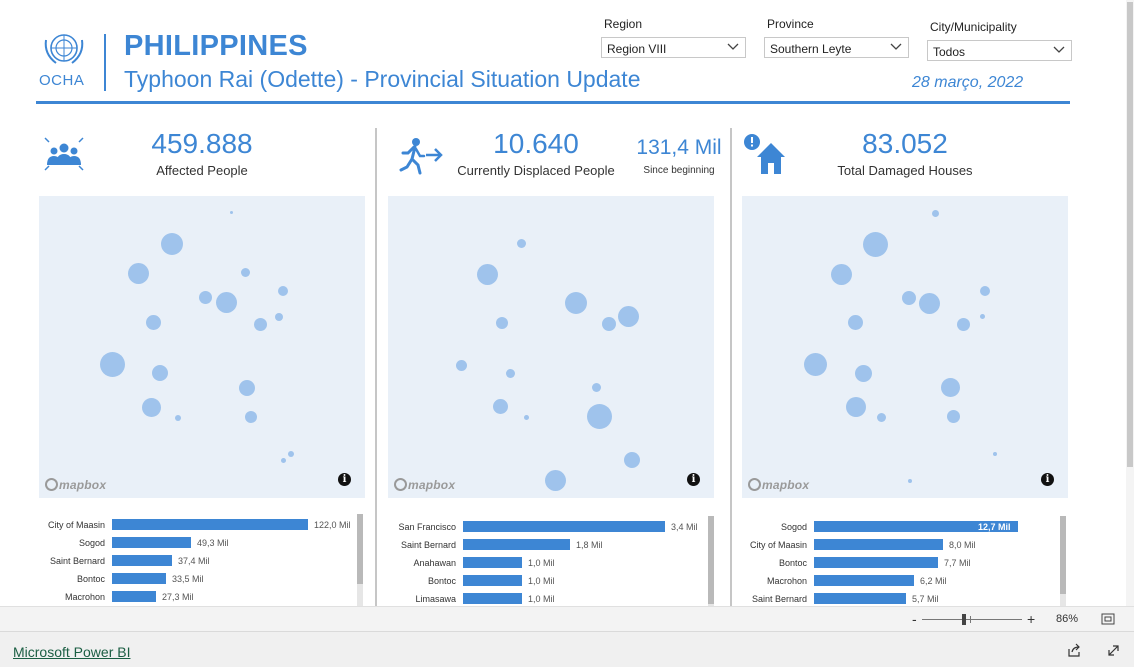  I want to click on bar-row: City of Maasin 8,0 Mil, so click(897, 545).